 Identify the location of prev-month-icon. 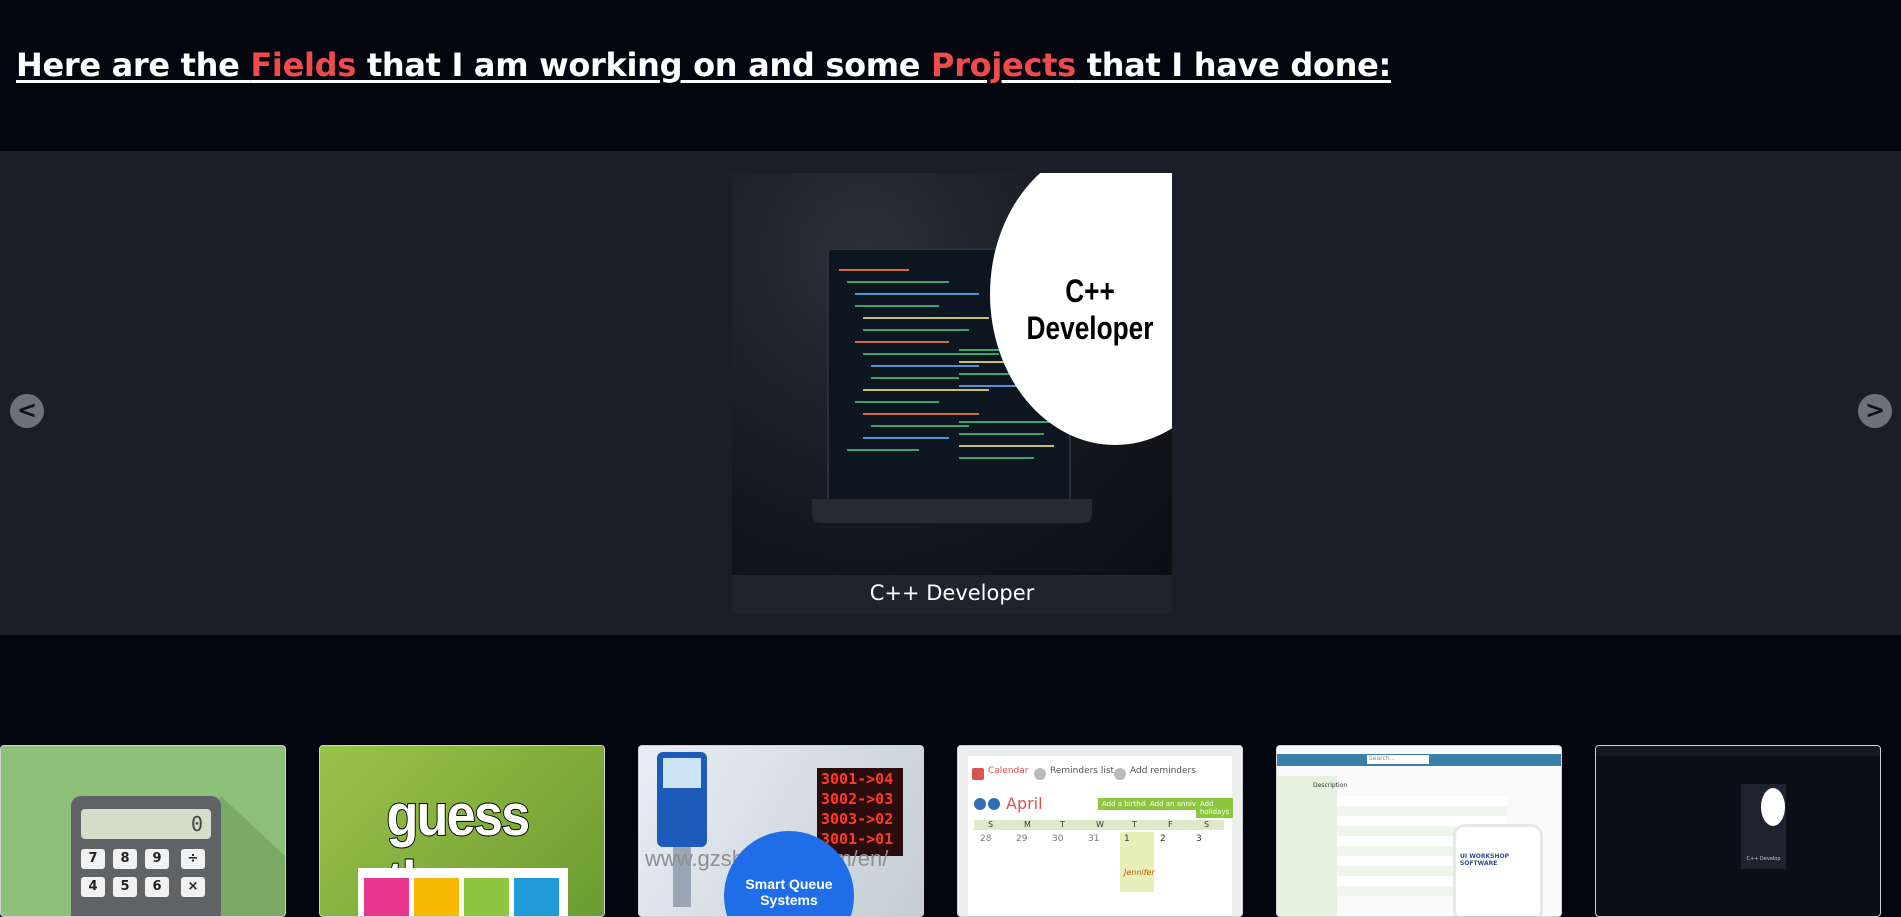
(980, 804).